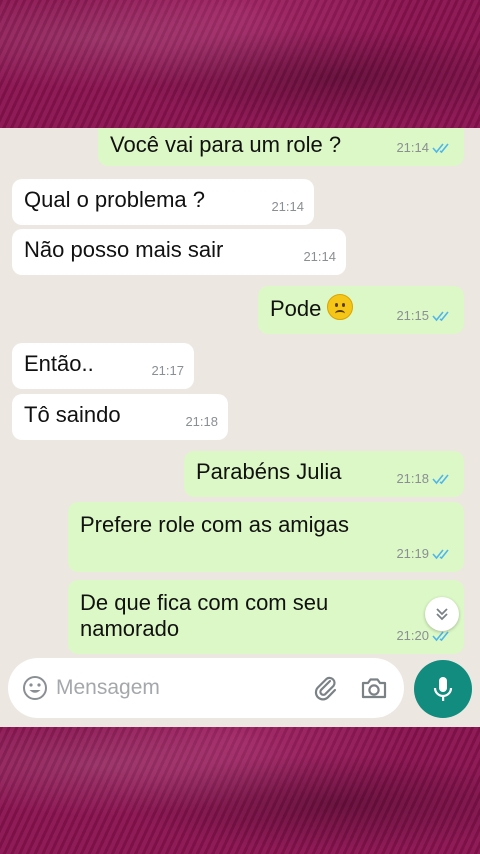 The width and height of the screenshot is (480, 854). I want to click on chevron-double-down-icon, so click(442, 614).